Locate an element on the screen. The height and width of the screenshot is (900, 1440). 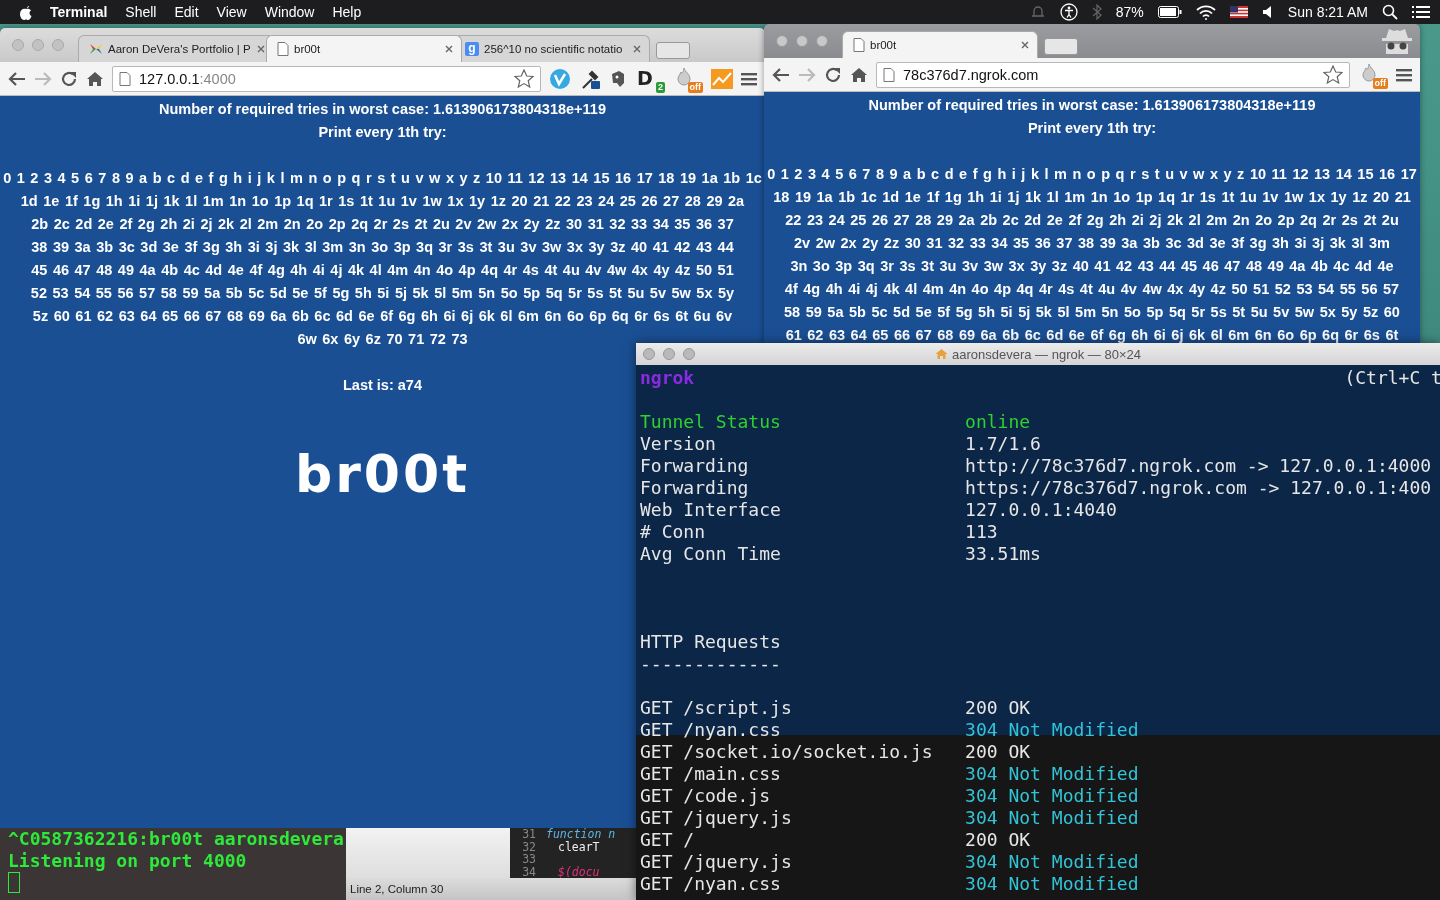
speaker-icon is located at coordinates (1267, 12).